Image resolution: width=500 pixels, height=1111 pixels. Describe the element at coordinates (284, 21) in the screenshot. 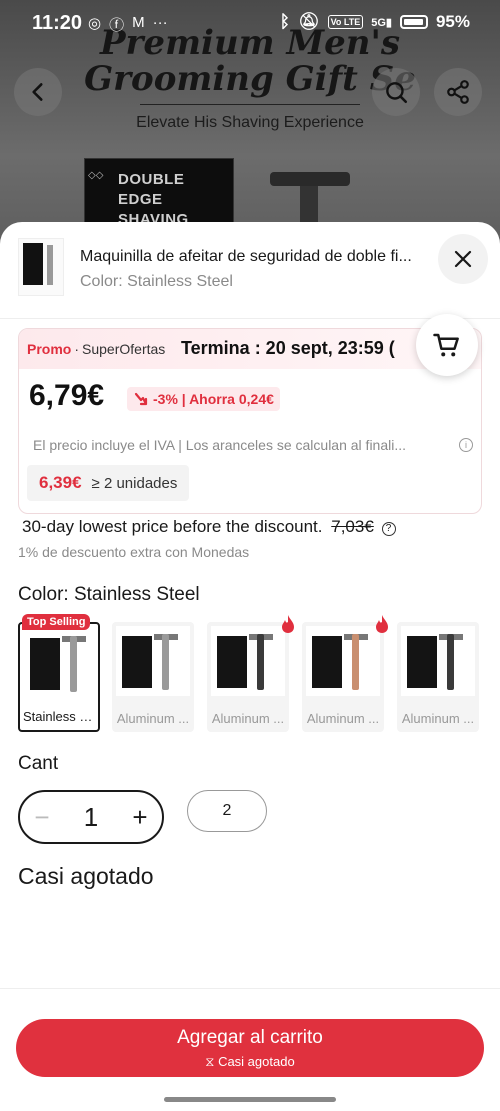

I see `bluetooth-icon: ᛒ` at that location.